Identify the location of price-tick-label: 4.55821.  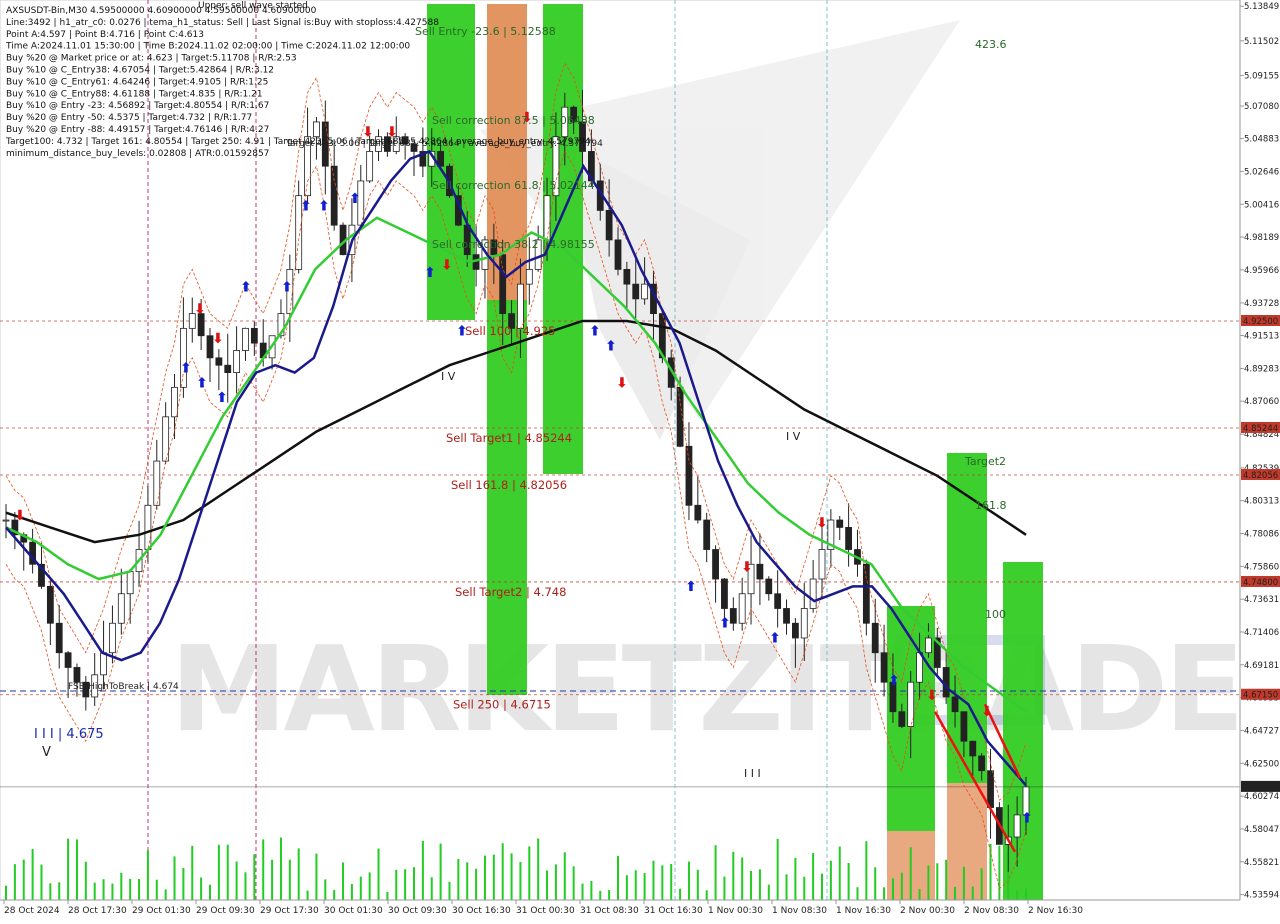
(1261, 863).